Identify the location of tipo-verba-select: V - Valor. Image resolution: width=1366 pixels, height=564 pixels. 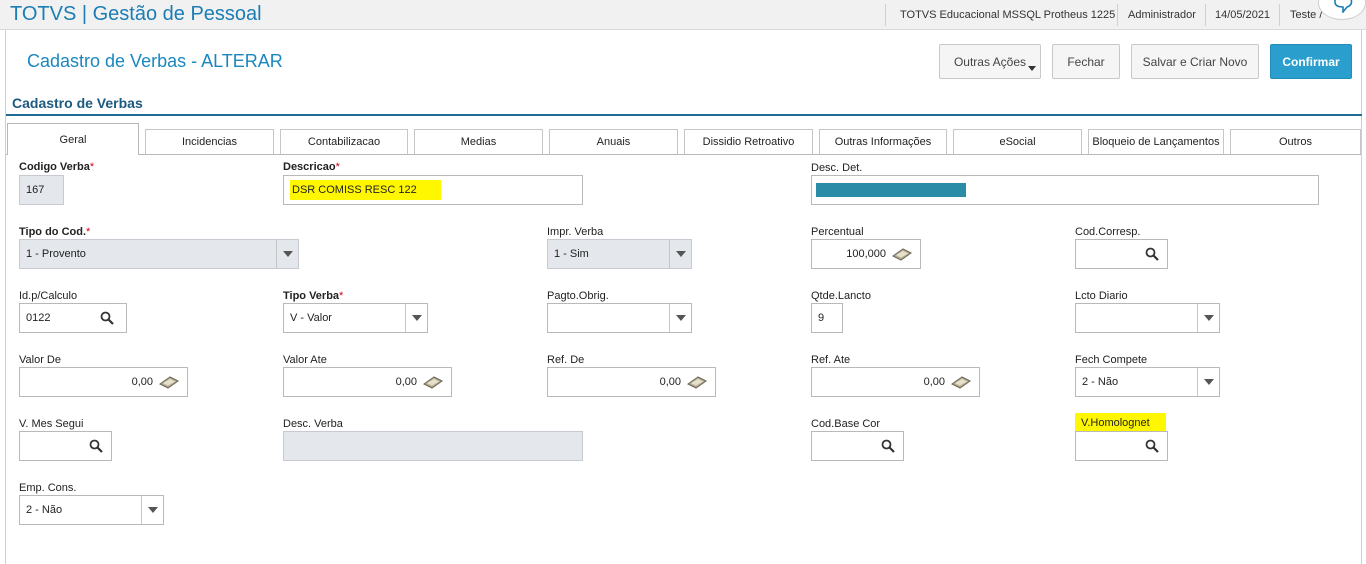
(355, 318).